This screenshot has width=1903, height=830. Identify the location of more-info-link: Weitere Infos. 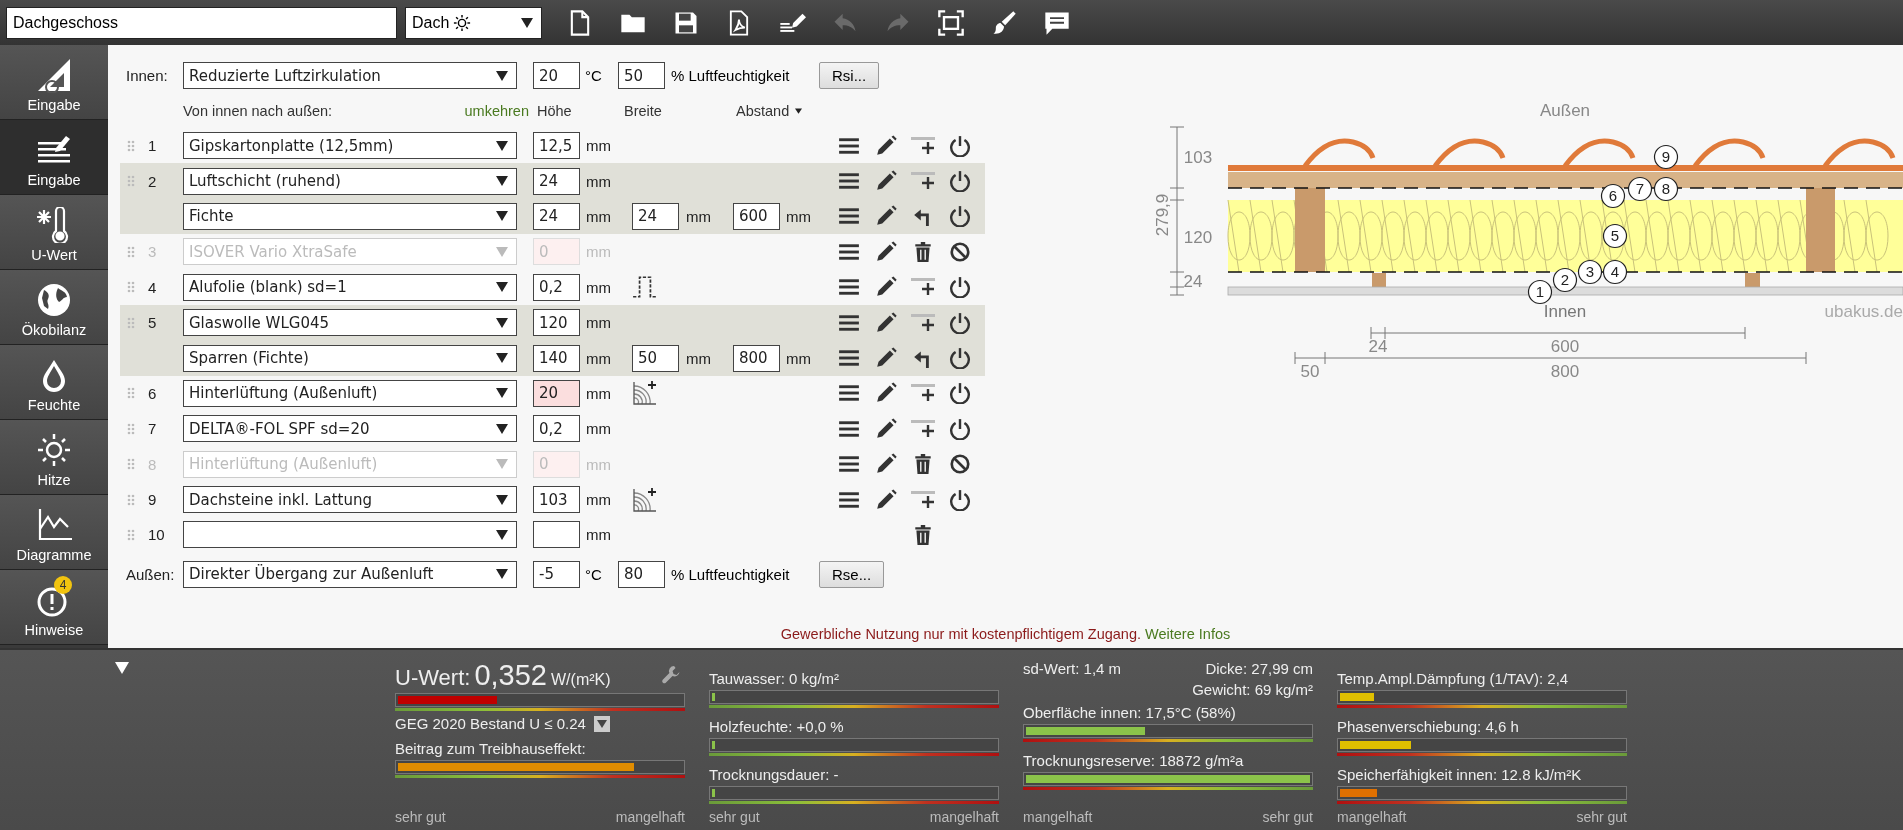
(1188, 634).